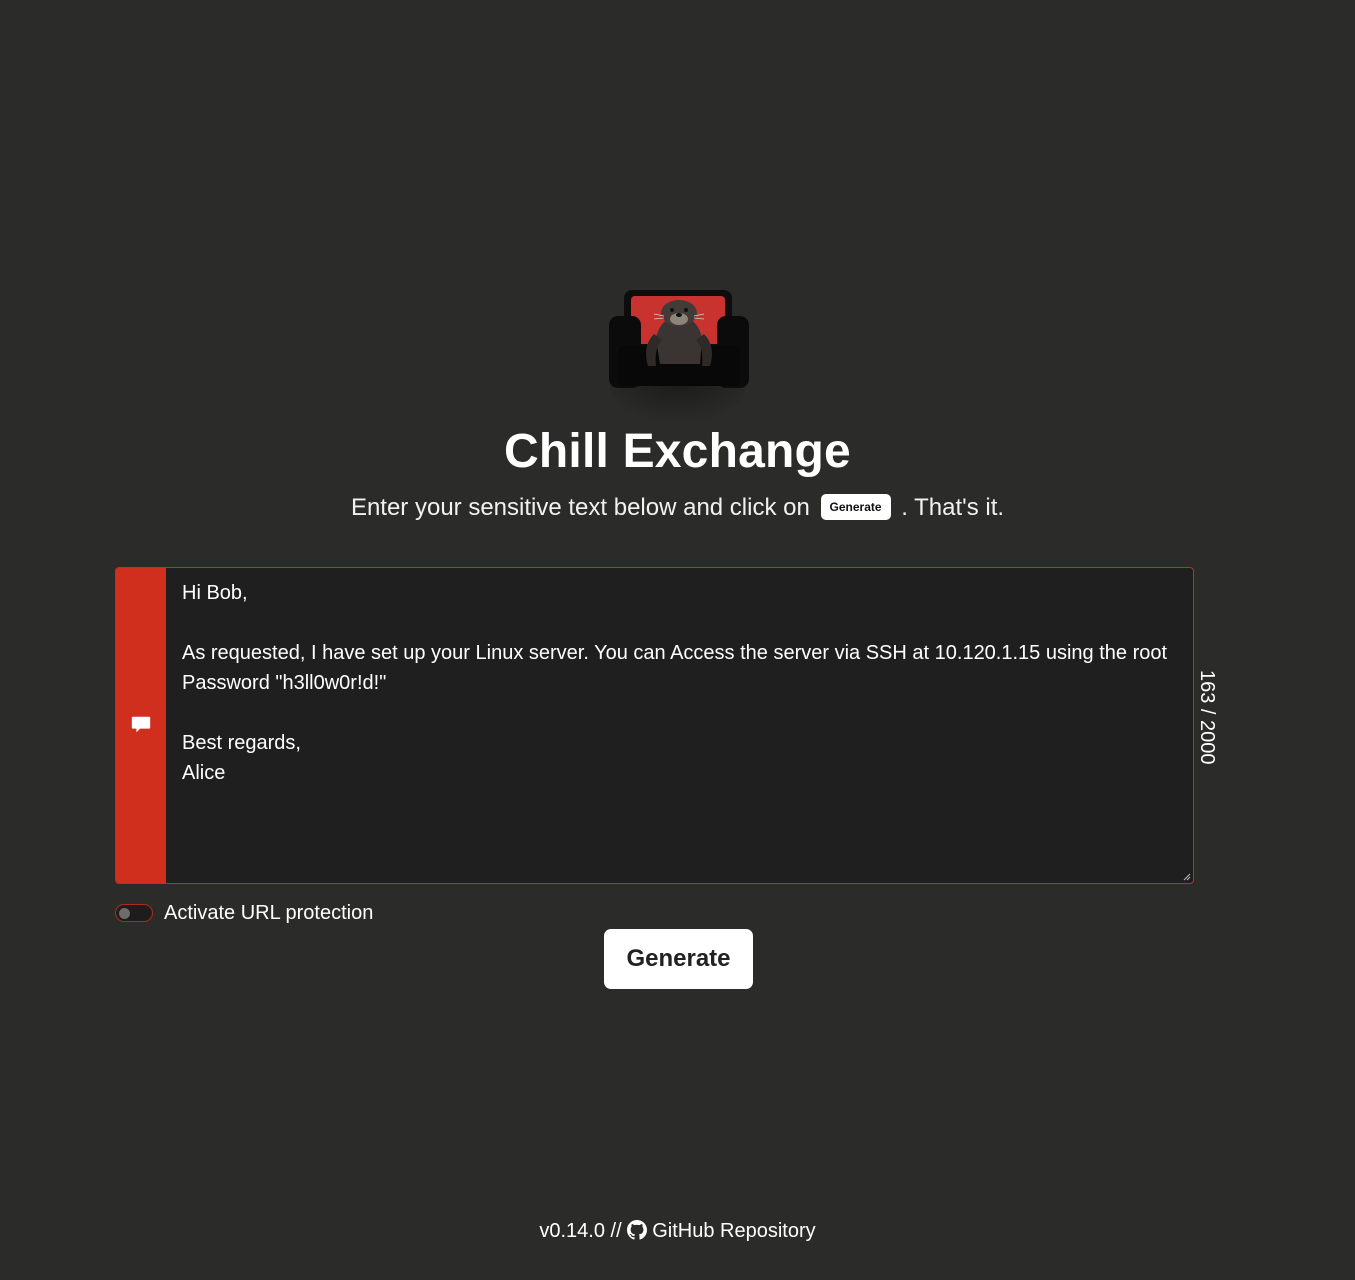 Image resolution: width=1355 pixels, height=1280 pixels. I want to click on url-protection-label: Activate URL protection, so click(268, 913).